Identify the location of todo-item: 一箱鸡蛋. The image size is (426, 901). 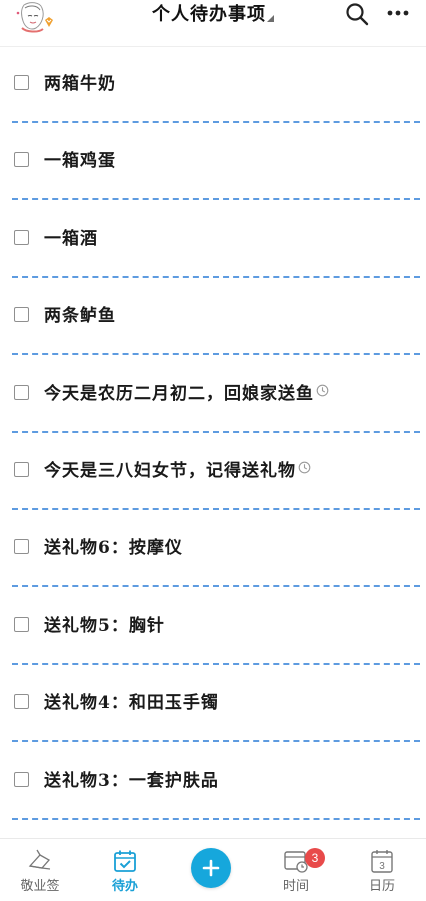
(213, 162).